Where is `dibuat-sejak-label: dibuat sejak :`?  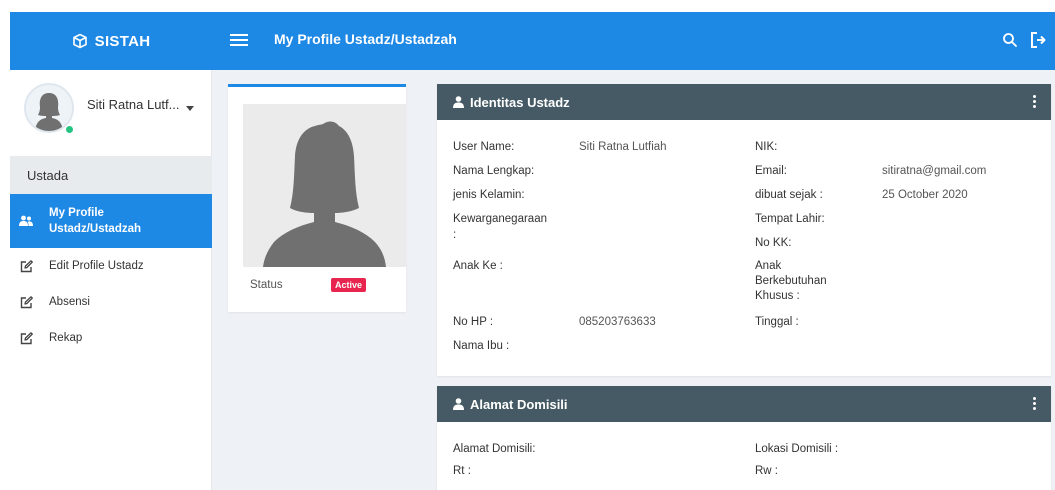
dibuat-sejak-label: dibuat sejak : is located at coordinates (789, 195).